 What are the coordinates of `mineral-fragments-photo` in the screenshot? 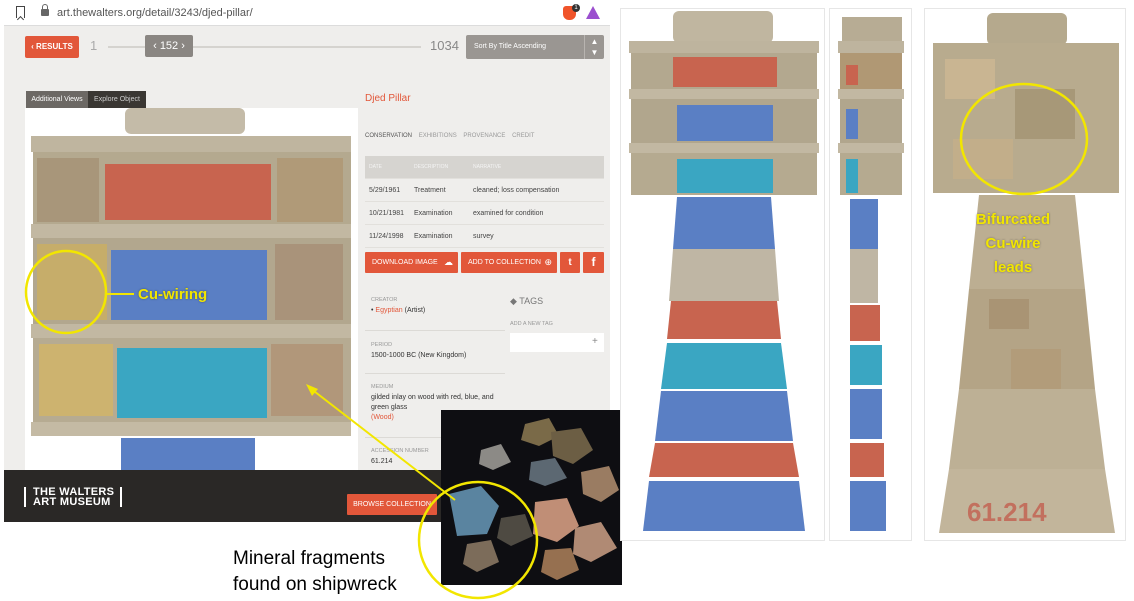 It's located at (531, 497).